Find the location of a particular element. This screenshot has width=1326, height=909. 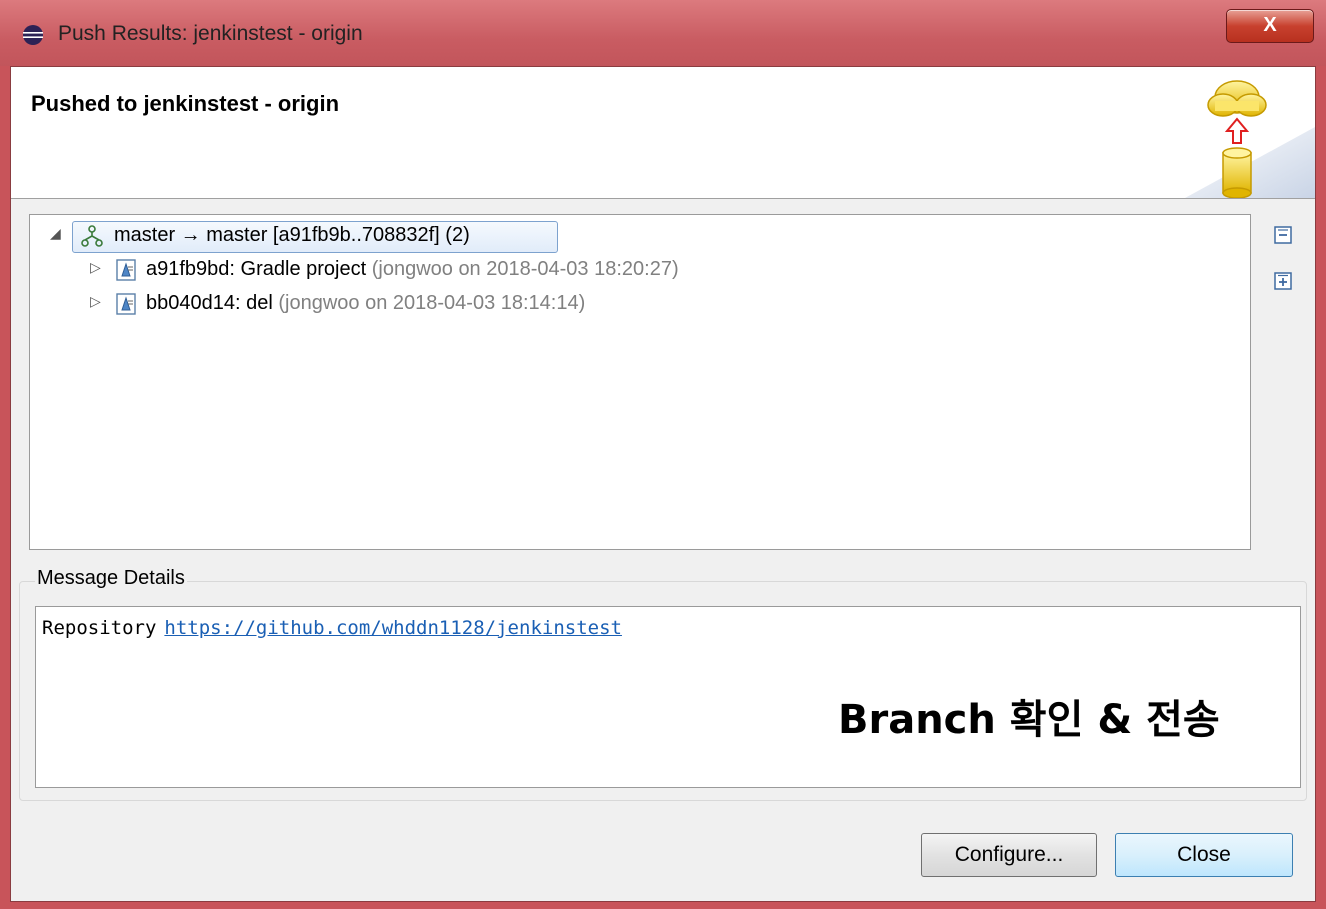

dialog-header: Pushed to jenkinstest - origin is located at coordinates (663, 133).